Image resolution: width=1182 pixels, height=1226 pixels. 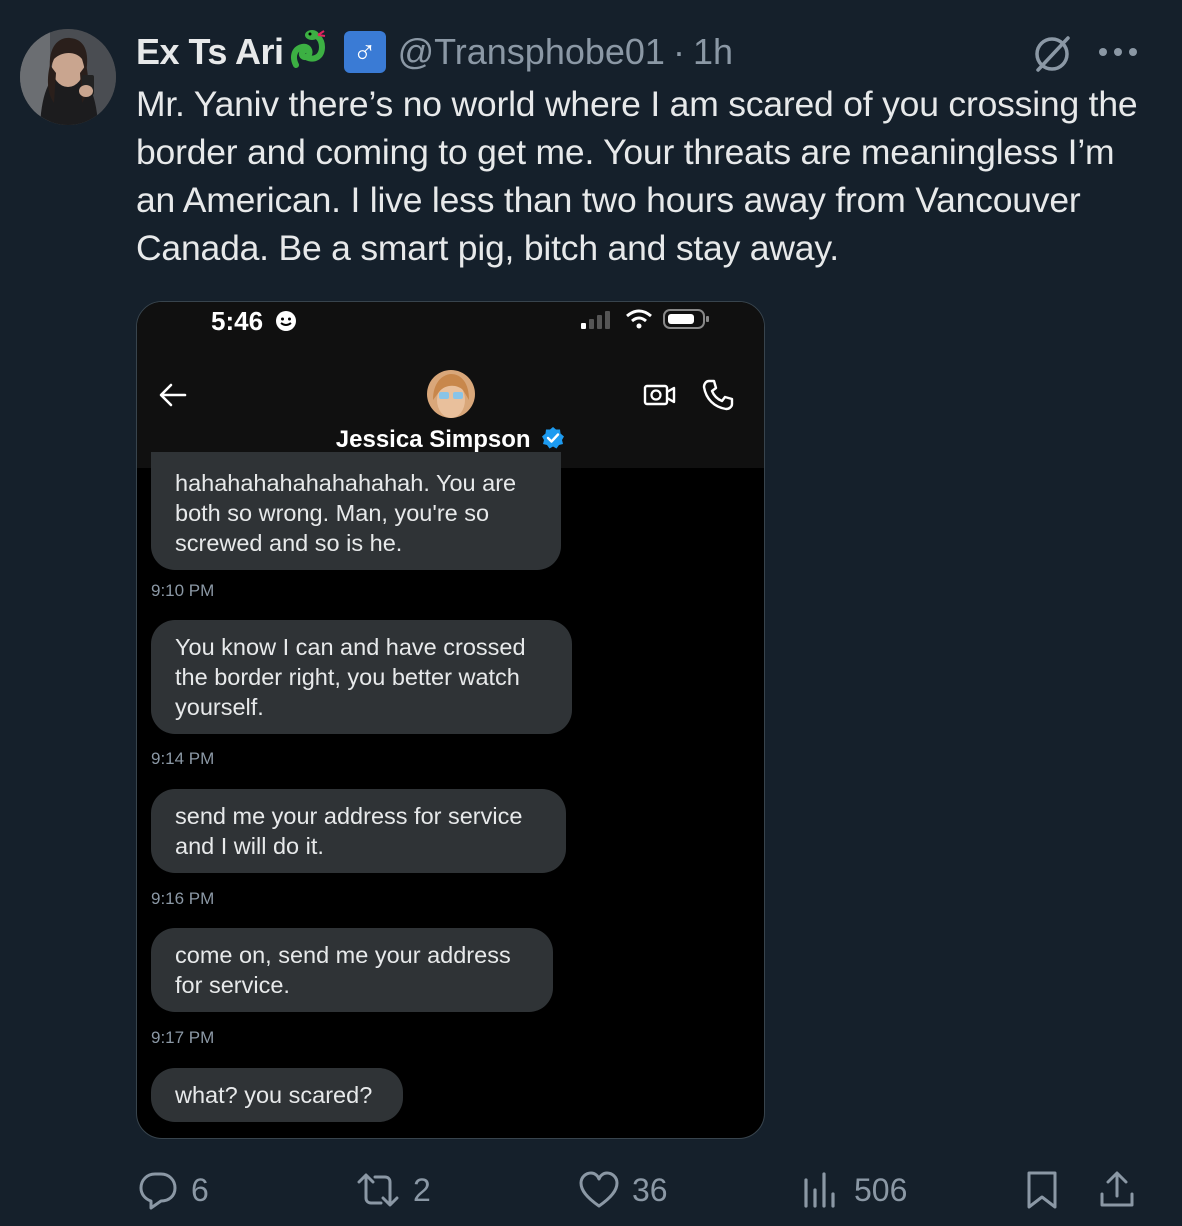 I want to click on smiley-icon, so click(x=286, y=323).